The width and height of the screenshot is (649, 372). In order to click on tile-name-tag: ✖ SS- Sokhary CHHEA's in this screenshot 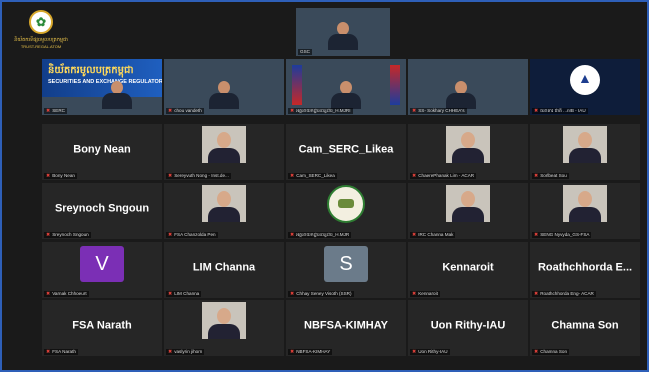, I will do `click(438, 111)`.